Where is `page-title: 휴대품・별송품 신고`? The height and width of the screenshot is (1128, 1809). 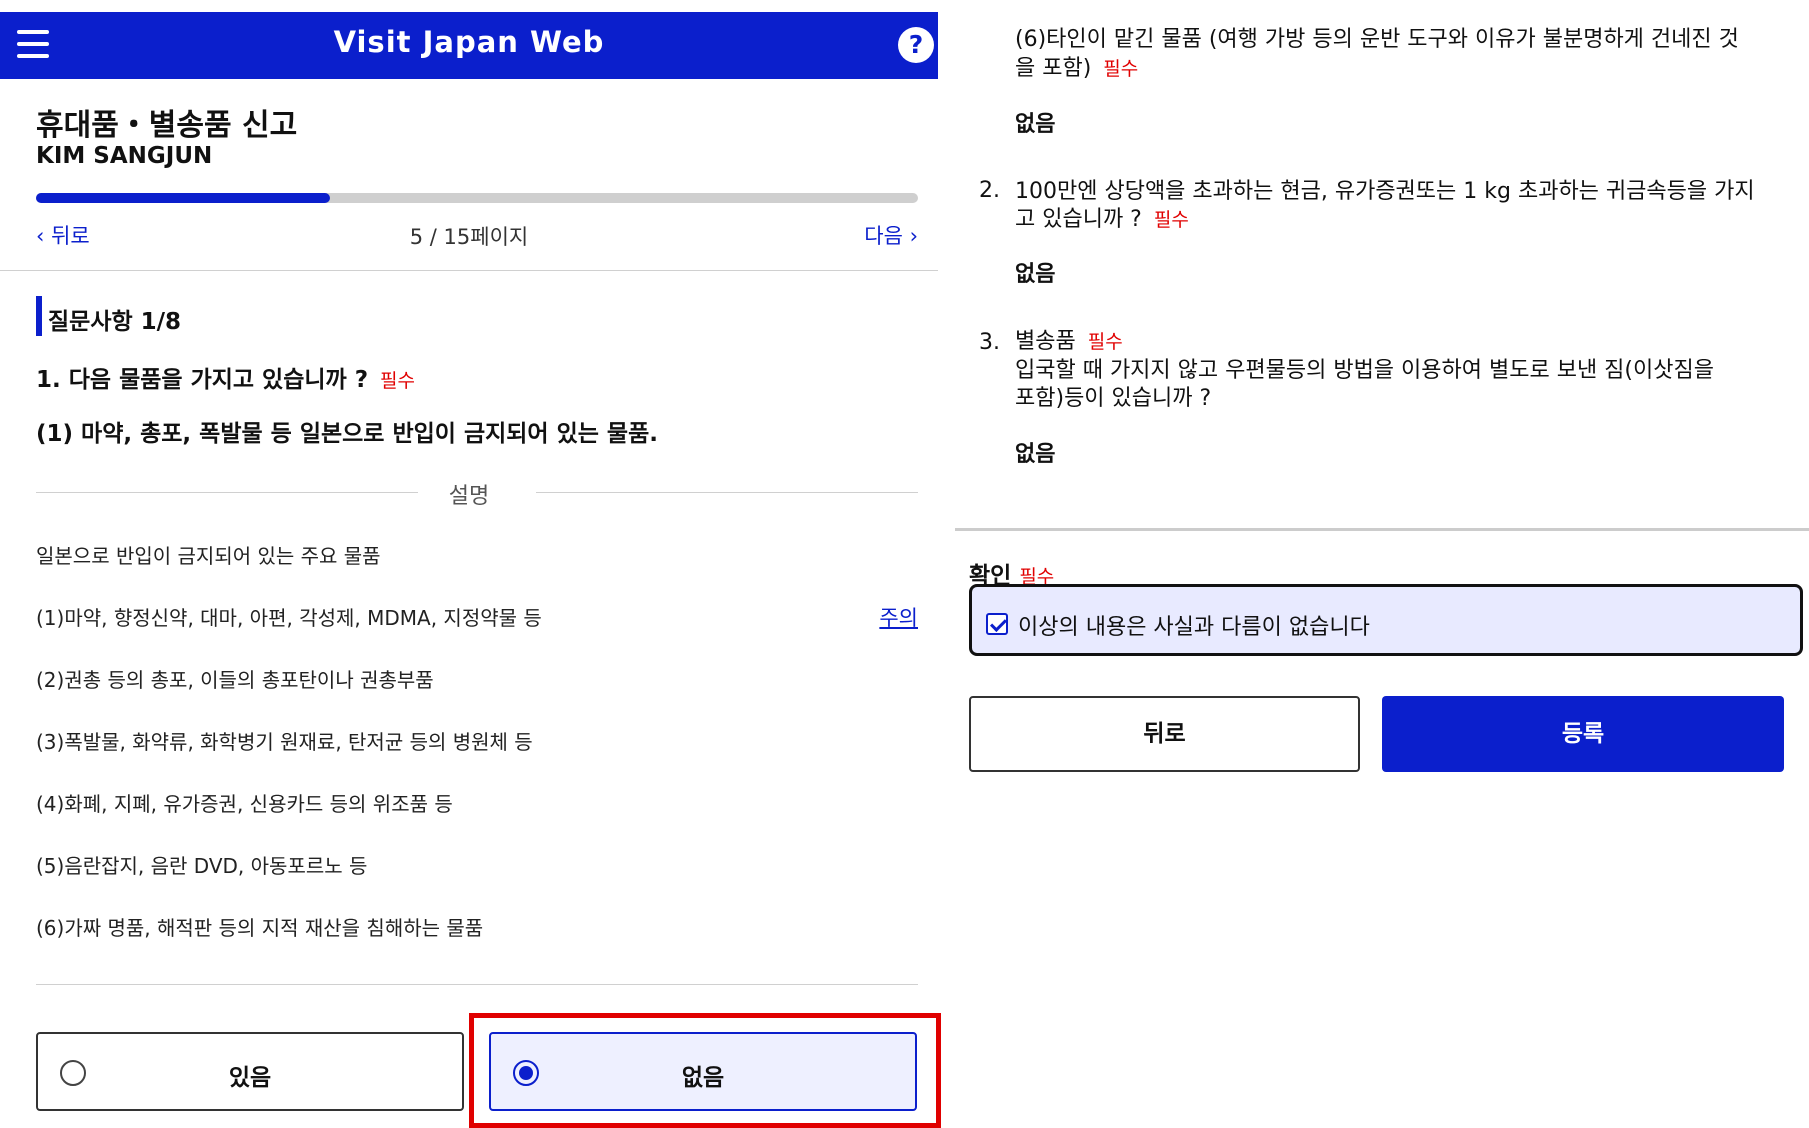
page-title: 휴대품・별송품 신고 is located at coordinates (167, 125).